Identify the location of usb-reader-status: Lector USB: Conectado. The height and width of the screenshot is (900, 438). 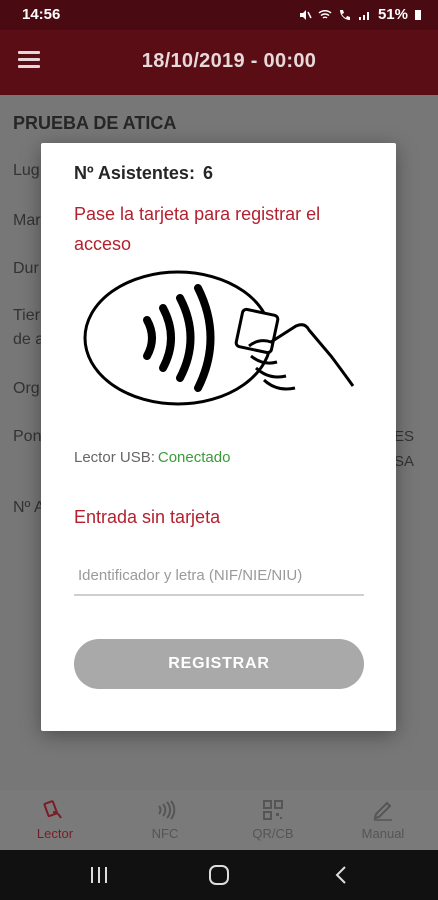
(152, 457).